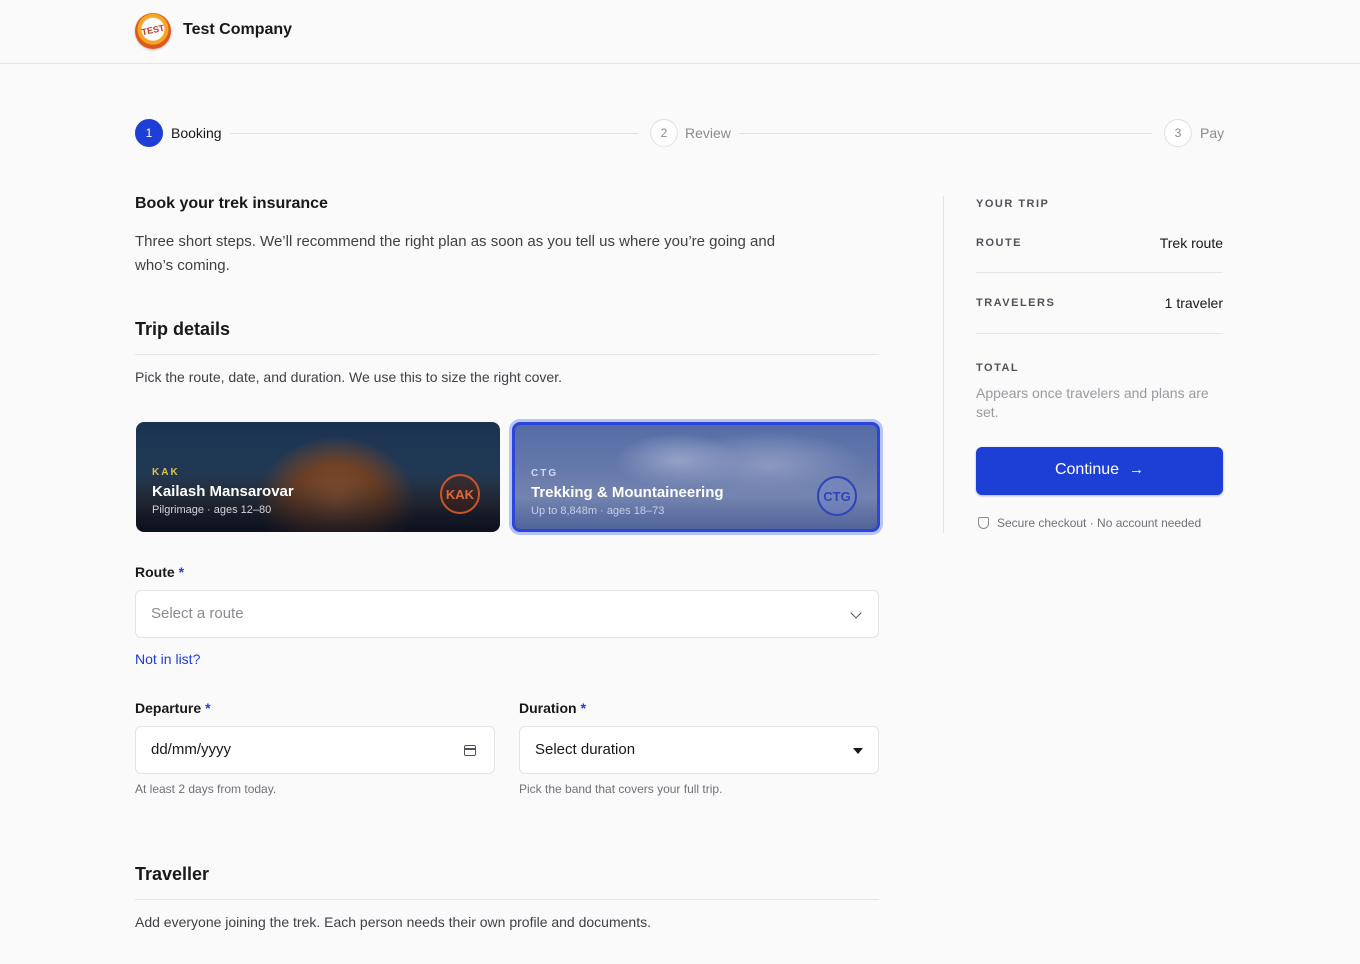  What do you see at coordinates (197, 613) in the screenshot?
I see `route-placeholder: Select a route` at bounding box center [197, 613].